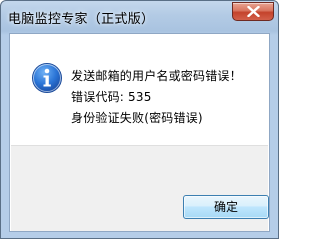 Image resolution: width=320 pixels, height=240 pixels. I want to click on window-title: 电脑监控专家（正式版）, so click(81, 19).